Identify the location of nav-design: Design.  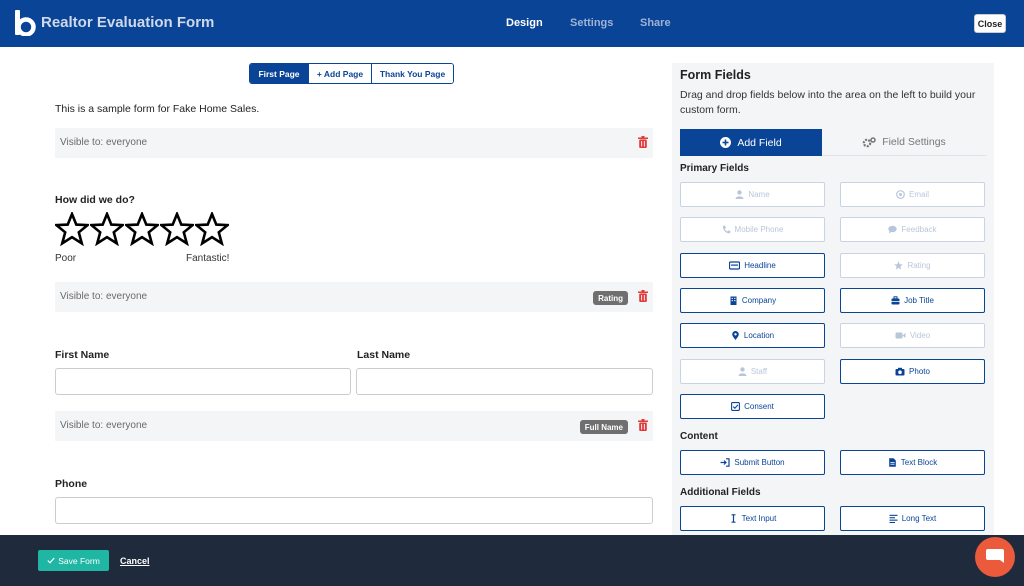
(524, 23).